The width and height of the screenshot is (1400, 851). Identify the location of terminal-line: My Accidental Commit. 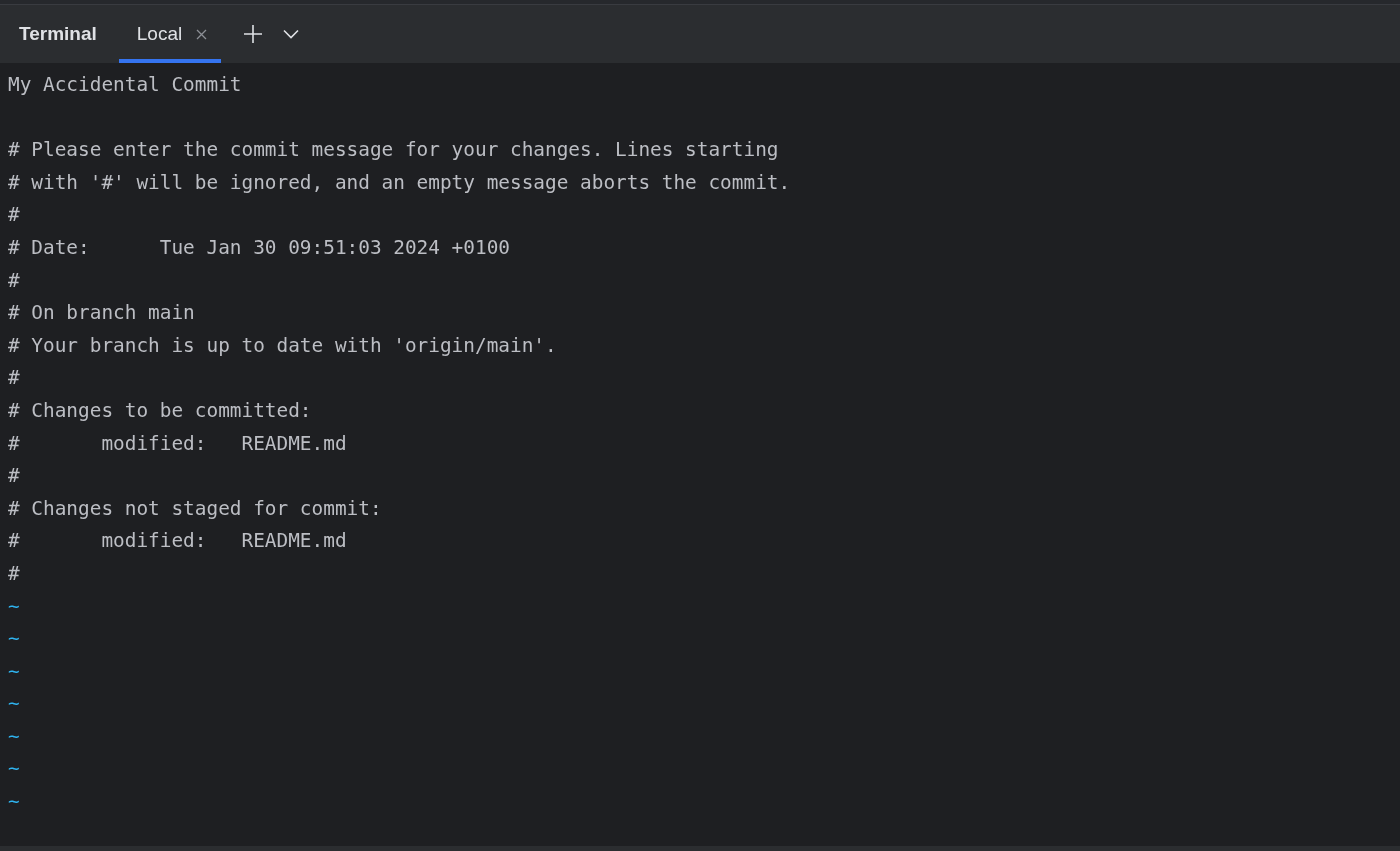
(125, 84).